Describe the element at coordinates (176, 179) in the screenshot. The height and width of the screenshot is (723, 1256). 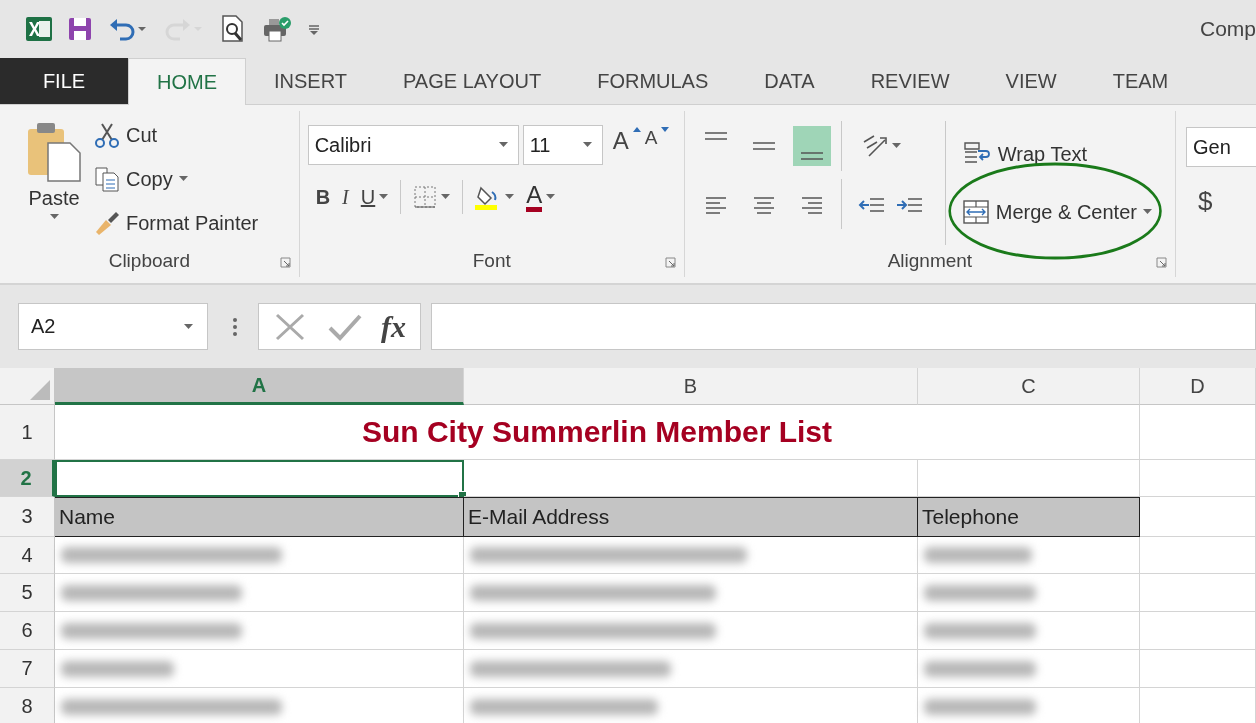
I see `copy-button: Copy` at that location.